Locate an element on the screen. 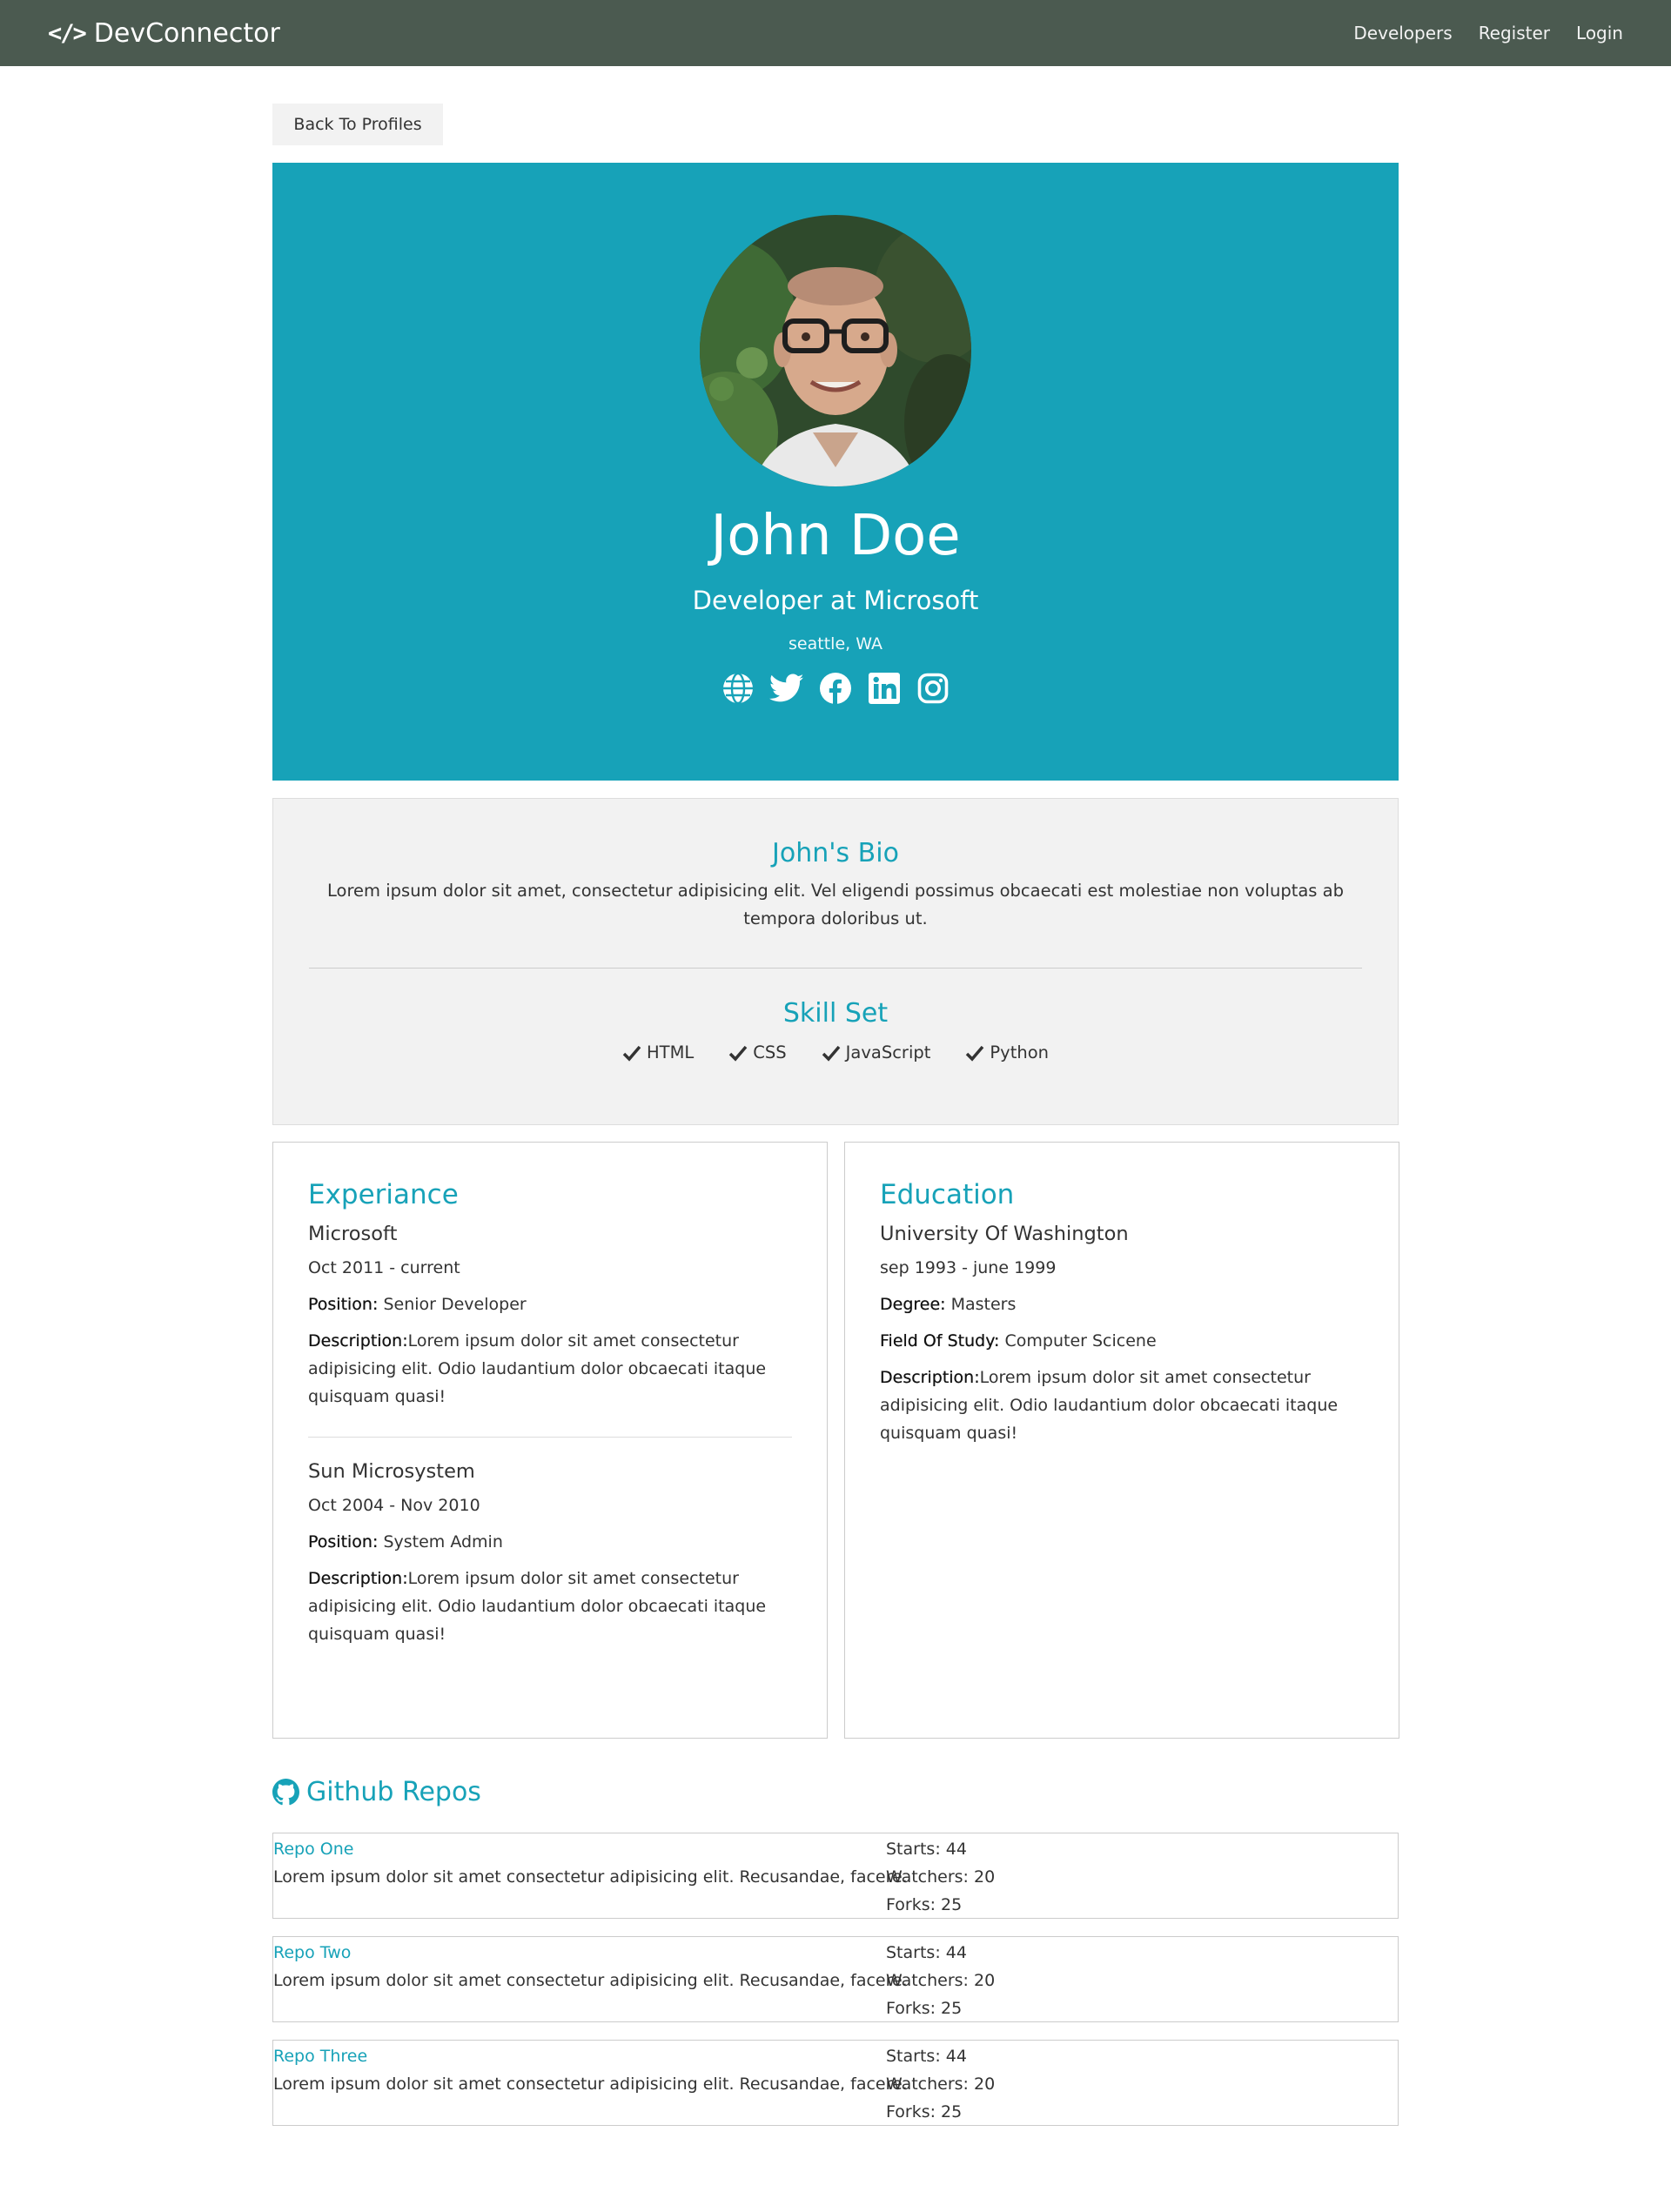 The height and width of the screenshot is (2212, 1671). education-dates: sep 1993 - june 1999 is located at coordinates (969, 1268).